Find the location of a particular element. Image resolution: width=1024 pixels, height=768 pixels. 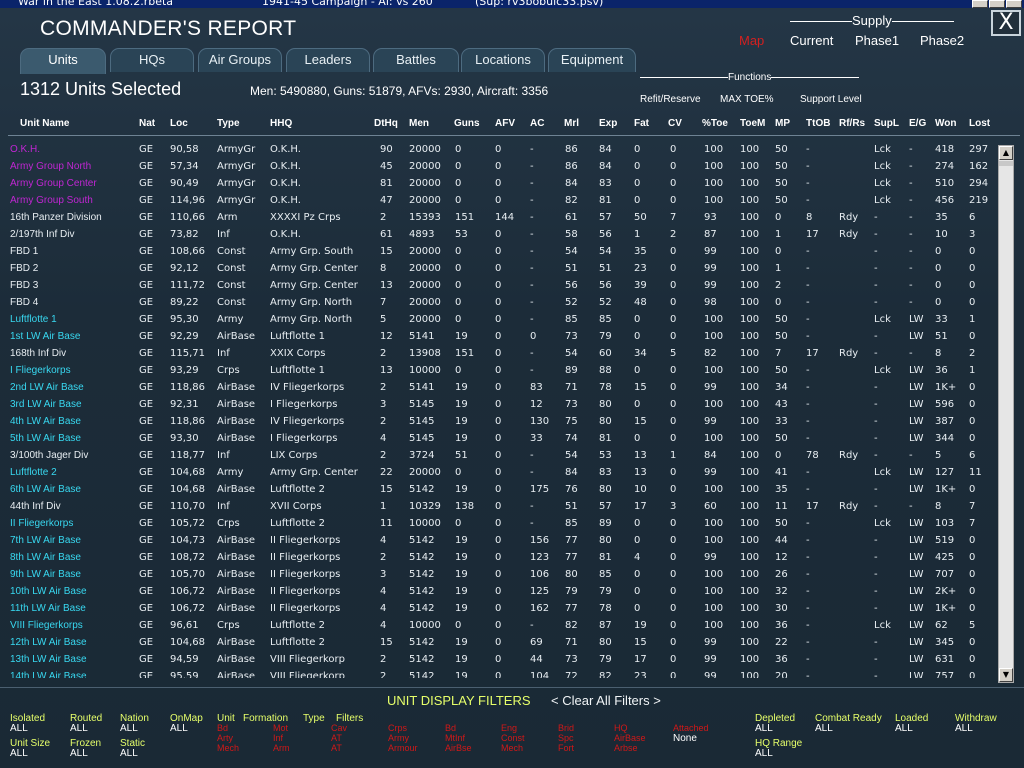

cell-unit-name: II Fliegerkorps is located at coordinates (41, 523).